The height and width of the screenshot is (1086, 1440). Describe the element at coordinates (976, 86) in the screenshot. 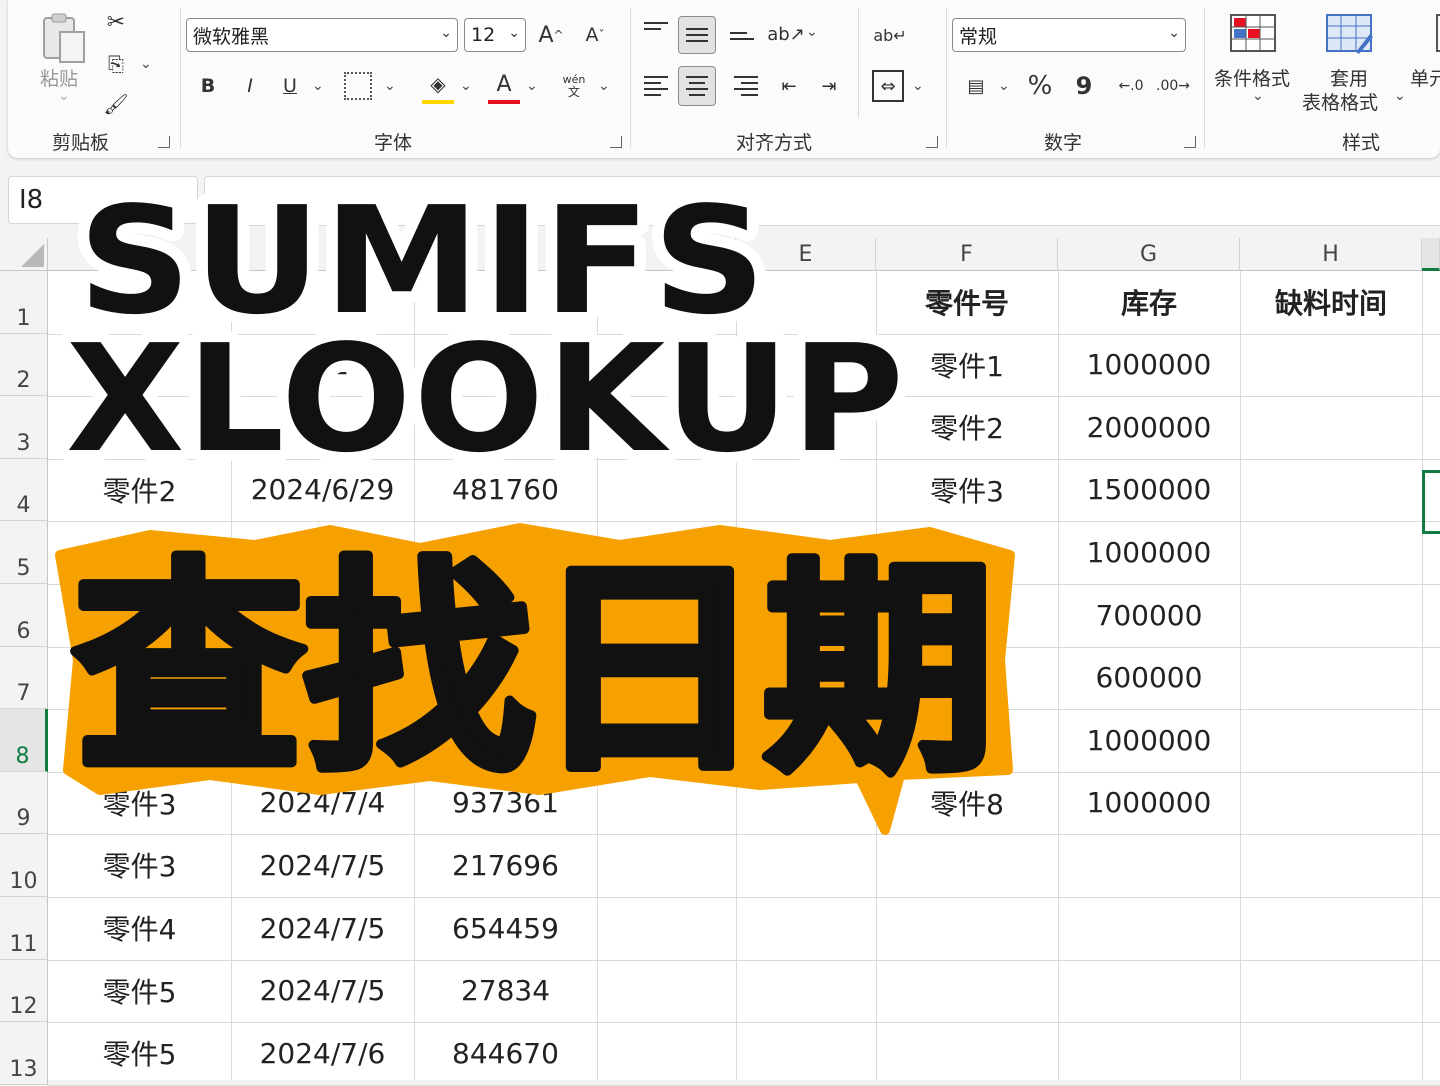

I see `accounting-format-icon: ▤` at that location.